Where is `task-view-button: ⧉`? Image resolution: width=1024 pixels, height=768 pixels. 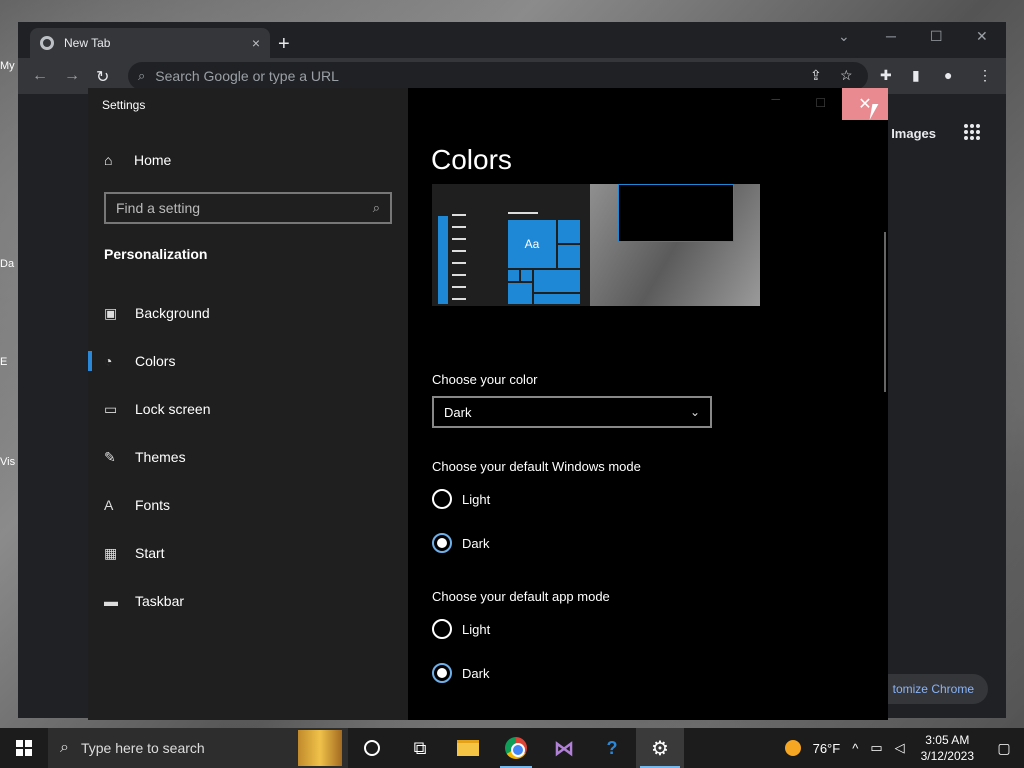
task-view-button: ⧉ is located at coordinates (420, 748).